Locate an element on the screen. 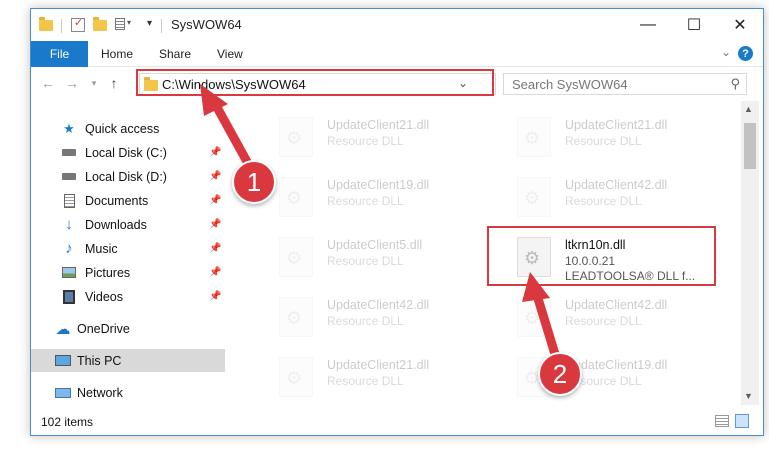 The height and width of the screenshot is (468, 769). scroll-up-icon: ▲ is located at coordinates (748, 109).